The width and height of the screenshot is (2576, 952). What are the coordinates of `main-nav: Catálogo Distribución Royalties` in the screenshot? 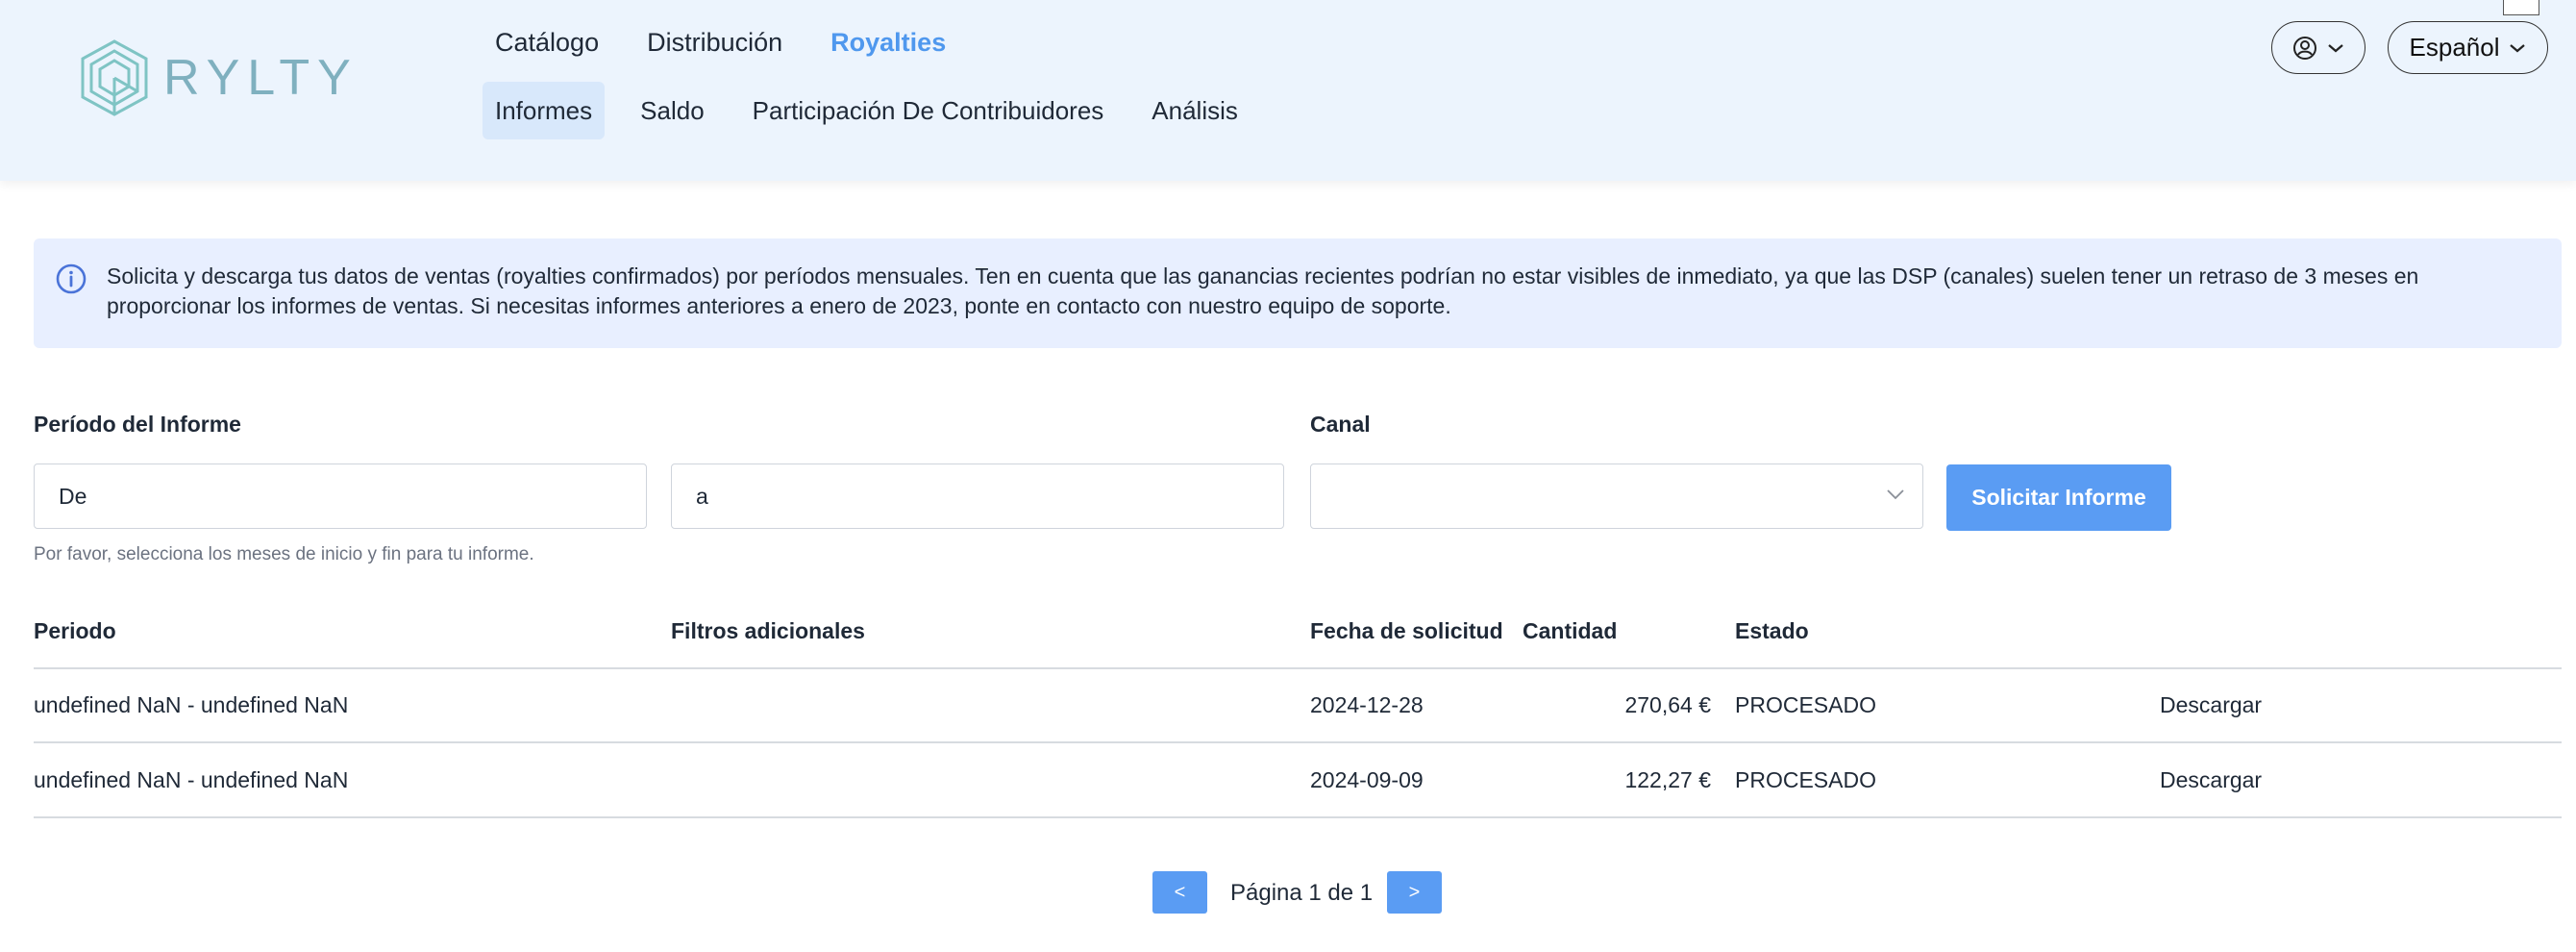 It's located at (744, 43).